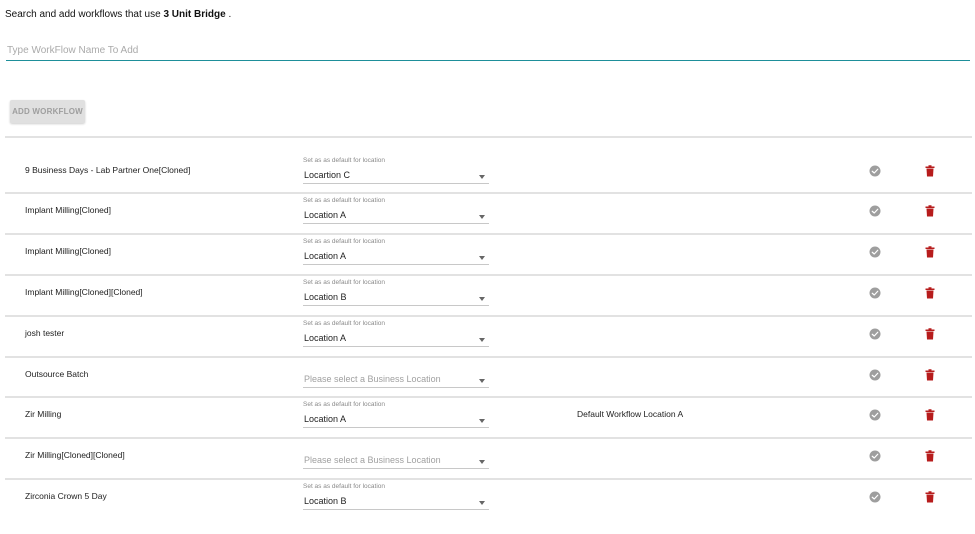 The image size is (975, 534). Describe the element at coordinates (327, 175) in the screenshot. I see `location-dropdown-value: Locartion C` at that location.